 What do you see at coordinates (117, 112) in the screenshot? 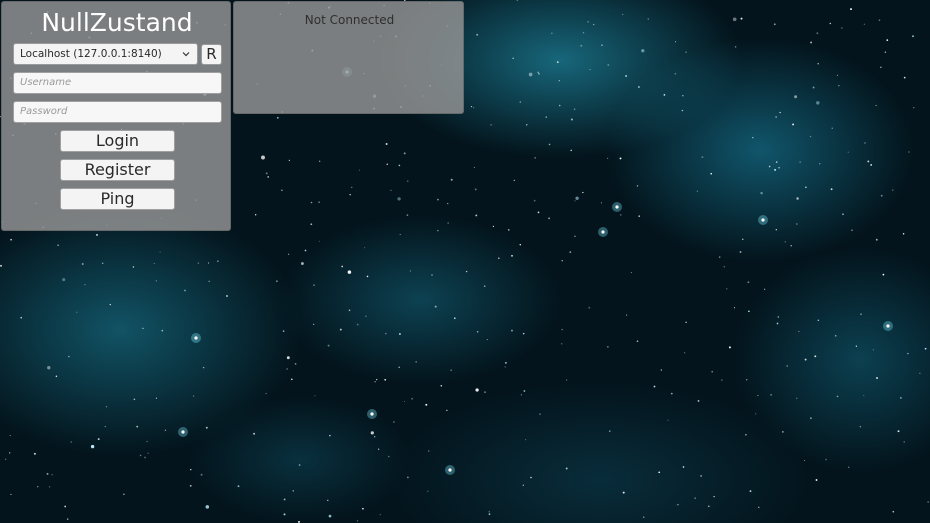
I see `password-field: Password` at bounding box center [117, 112].